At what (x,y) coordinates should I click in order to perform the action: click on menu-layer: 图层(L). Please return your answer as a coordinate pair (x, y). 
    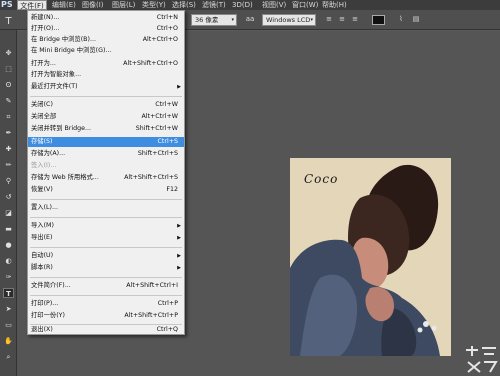
    Looking at the image, I should click on (123, 5).